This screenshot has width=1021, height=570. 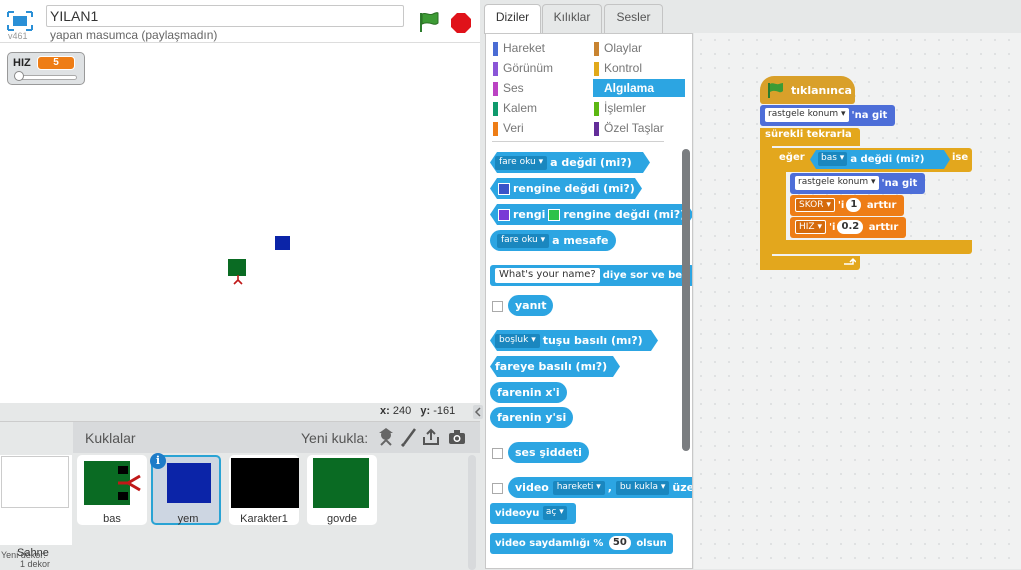 I want to click on block-text: video saydamlığı %, so click(x=549, y=543).